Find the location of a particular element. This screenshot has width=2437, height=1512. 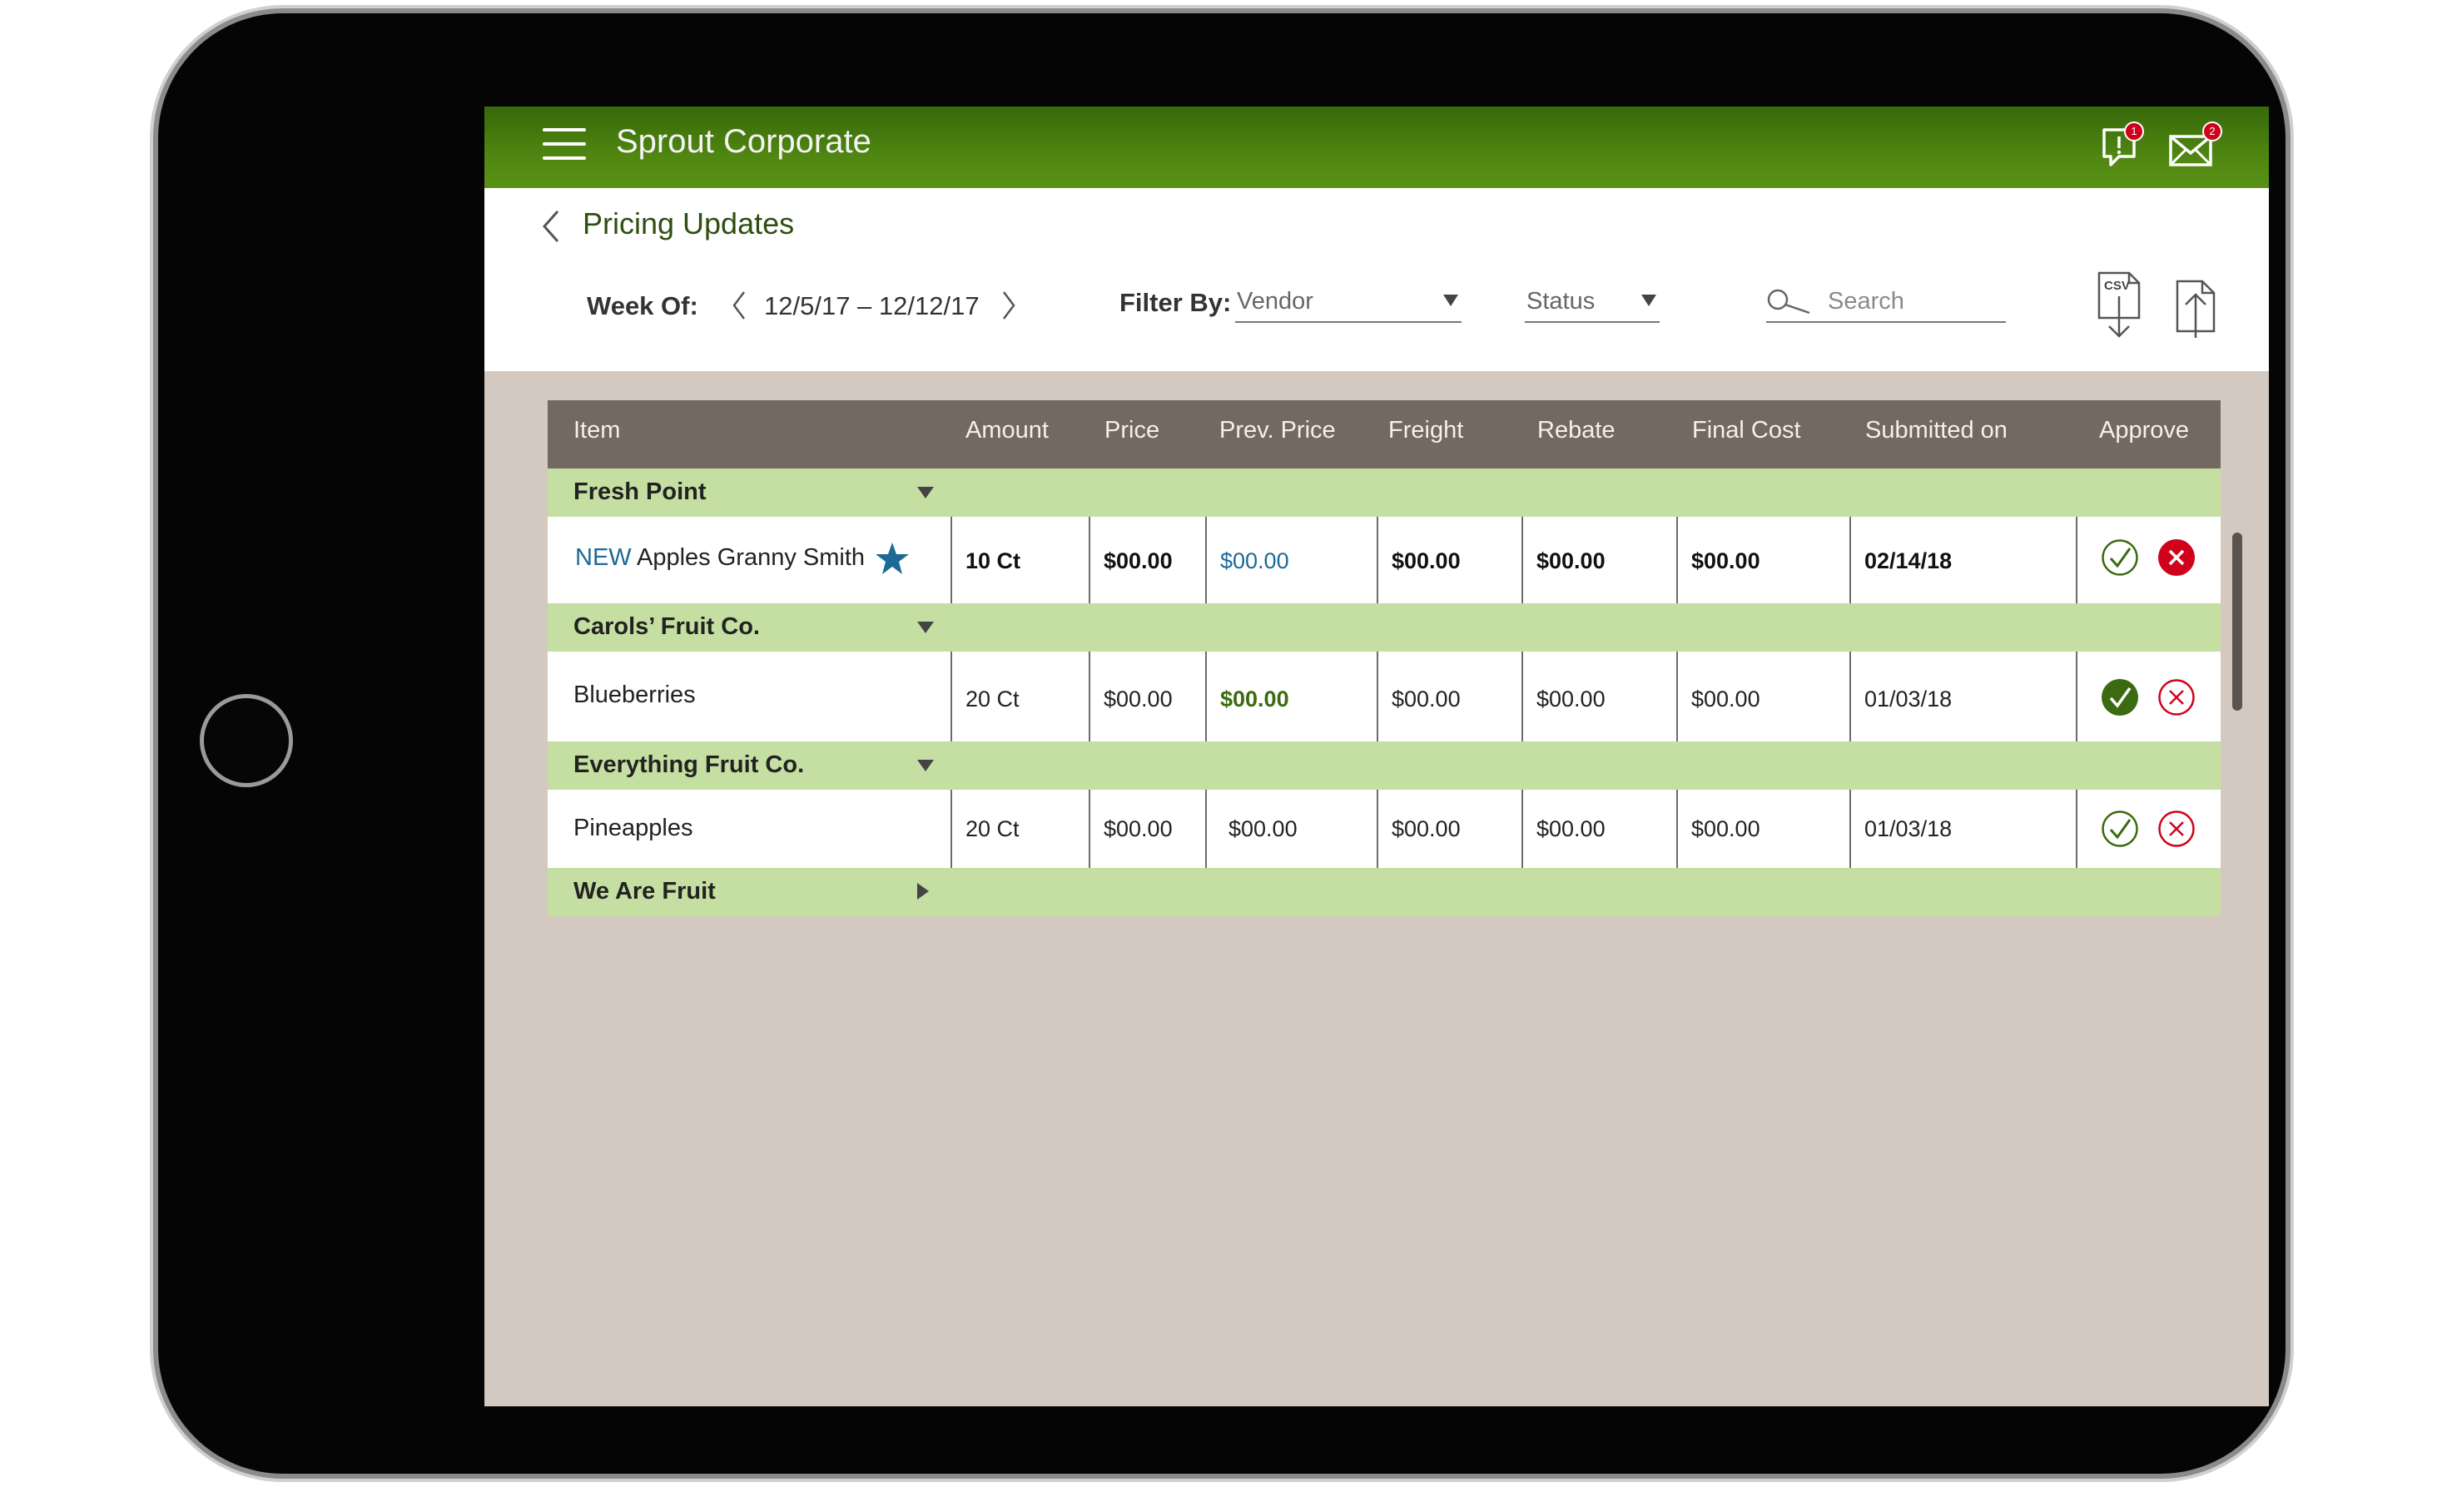

column-header-item: Item is located at coordinates (596, 430).